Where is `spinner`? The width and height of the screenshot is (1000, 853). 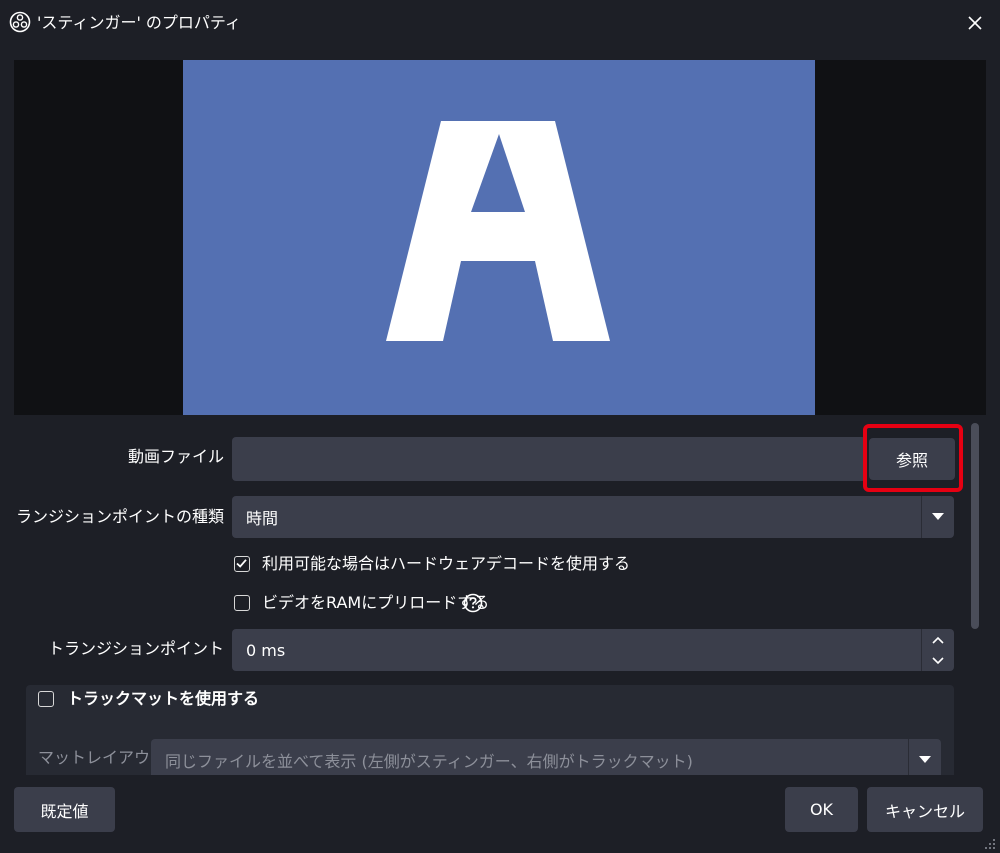 spinner is located at coordinates (937, 650).